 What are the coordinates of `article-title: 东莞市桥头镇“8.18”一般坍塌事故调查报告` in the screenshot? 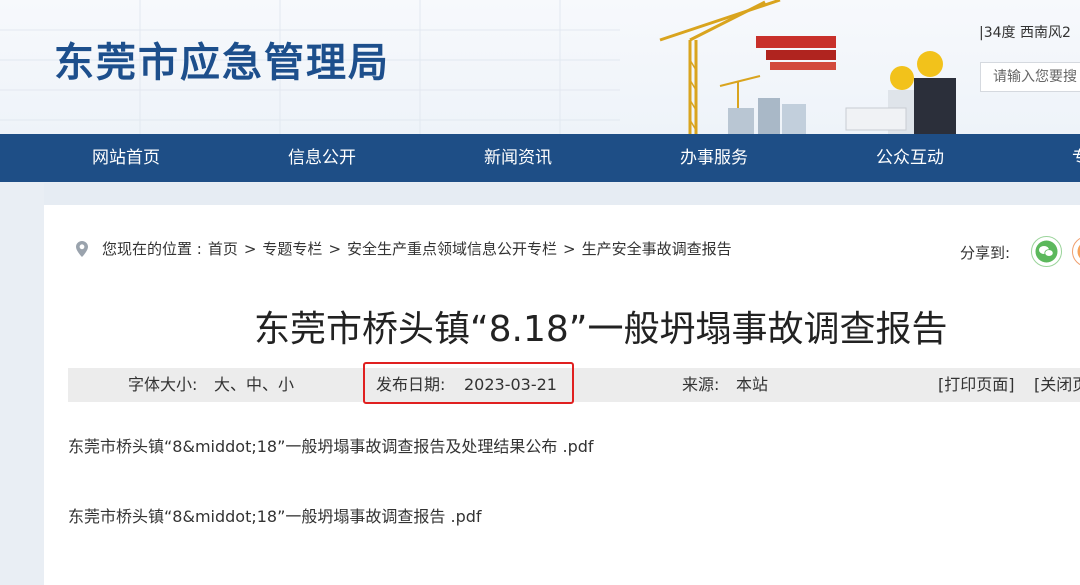 It's located at (600, 326).